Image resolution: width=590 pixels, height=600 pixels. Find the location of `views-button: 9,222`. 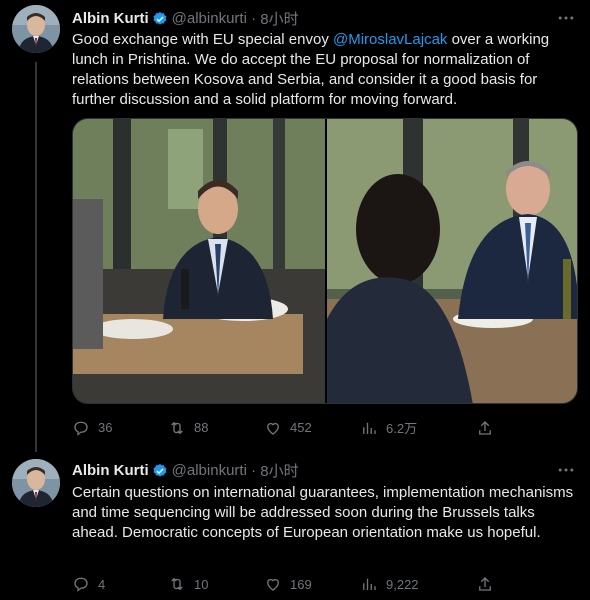

views-button: 9,222 is located at coordinates (418, 584).